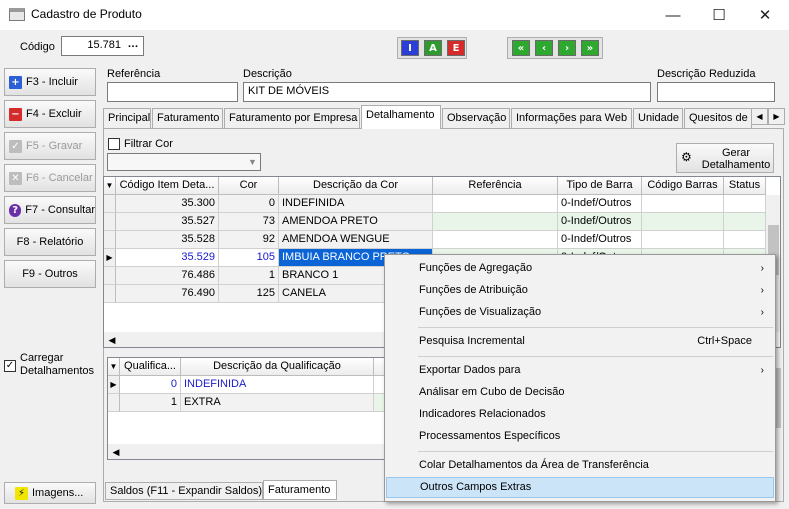 The height and width of the screenshot is (509, 789). What do you see at coordinates (300, 490) in the screenshot?
I see `tab-faturamento-bottom: Faturamento` at bounding box center [300, 490].